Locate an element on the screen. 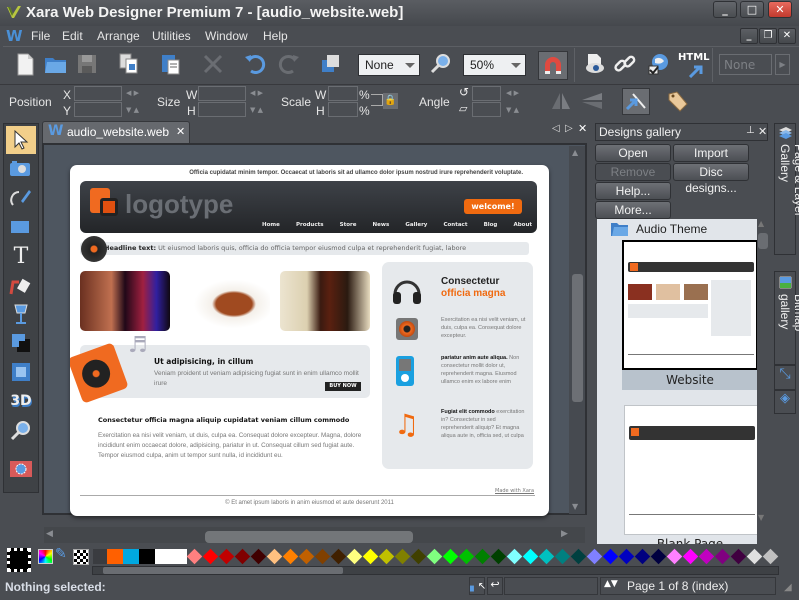 The image size is (799, 600). no-color-swatch is located at coordinates (81, 557).